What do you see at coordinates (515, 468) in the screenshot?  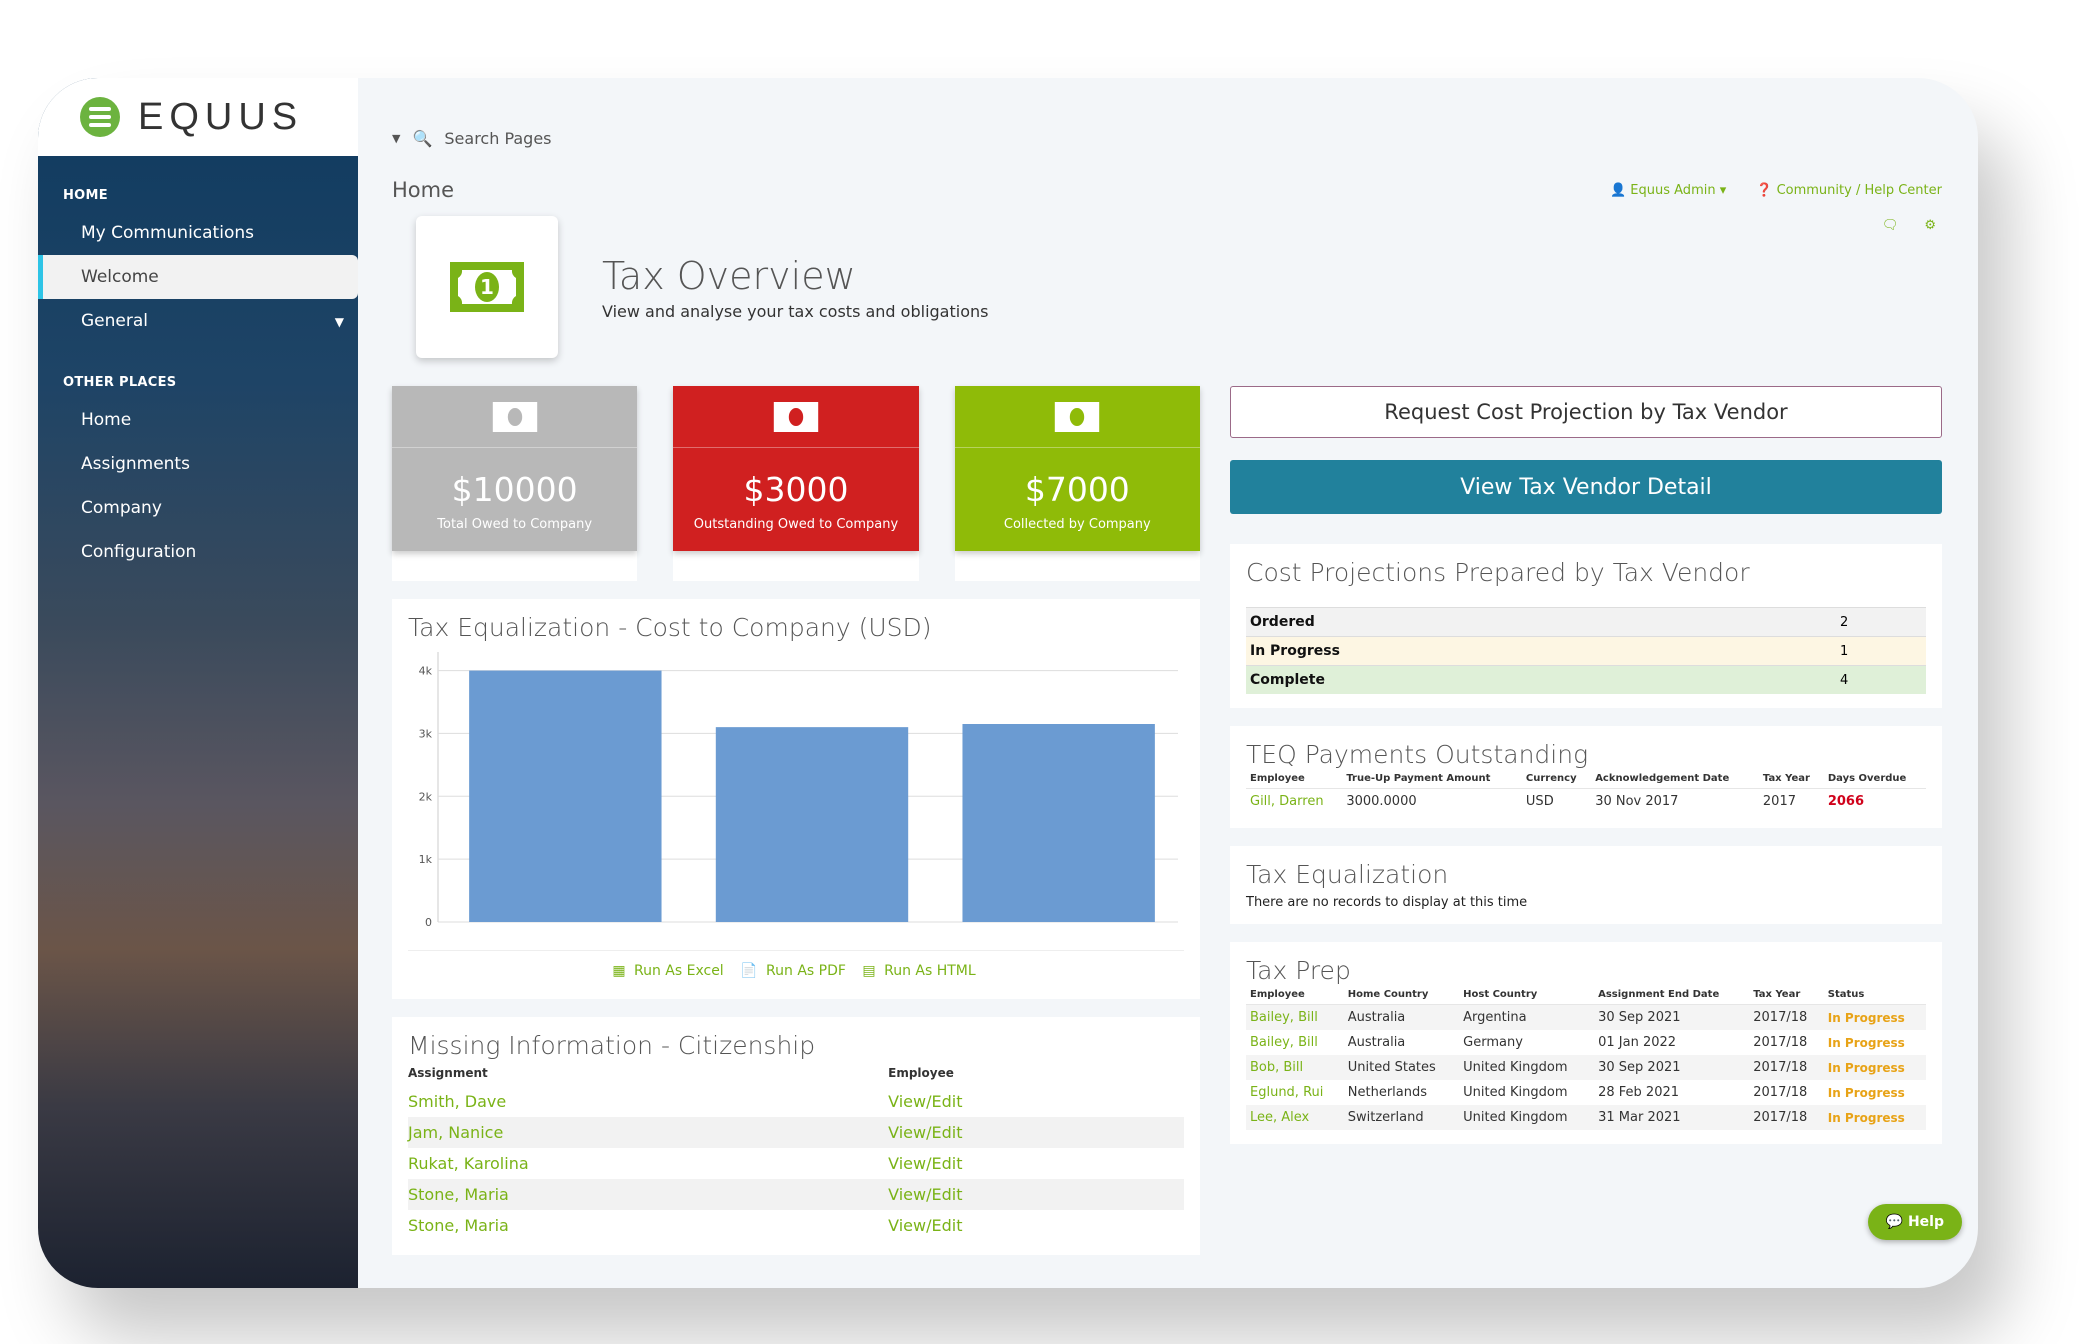 I see `kpi-total-owed: $10000 Total Owed to Company` at bounding box center [515, 468].